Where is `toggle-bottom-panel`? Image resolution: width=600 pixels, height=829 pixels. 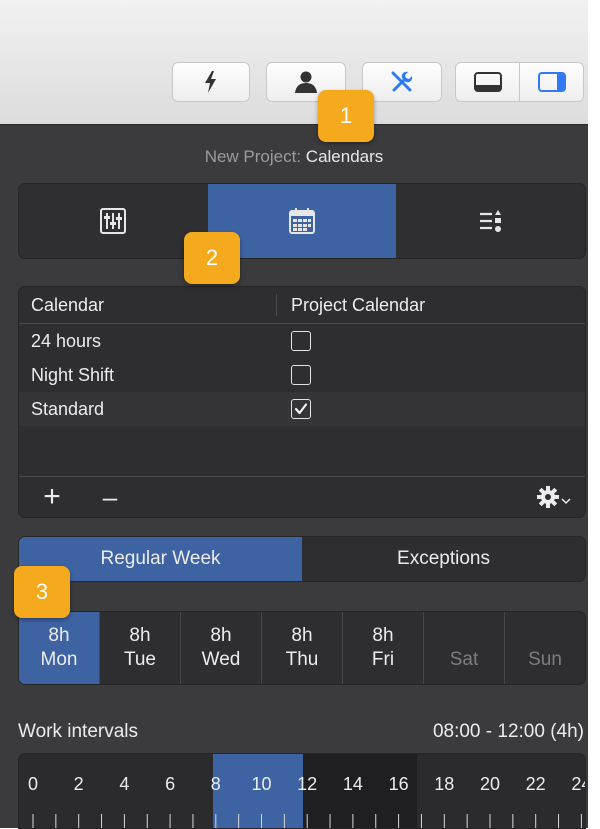 toggle-bottom-panel is located at coordinates (487, 82).